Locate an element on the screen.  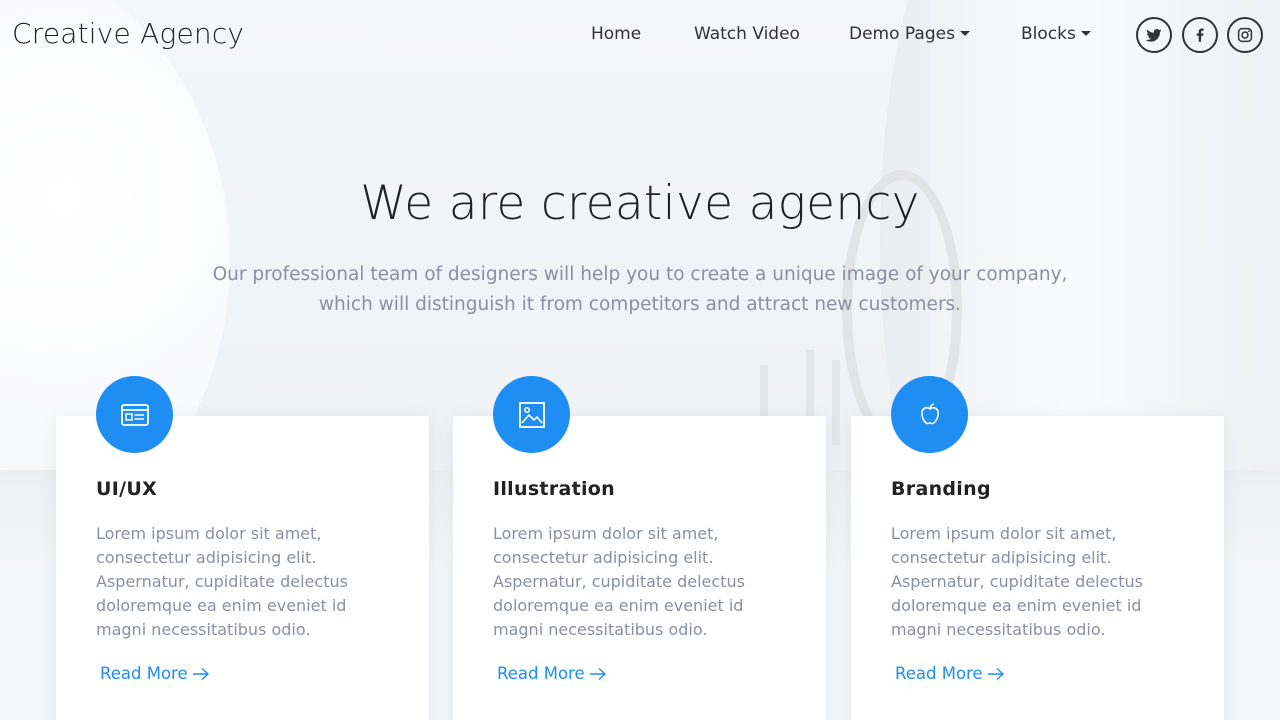
apple-icon is located at coordinates (929, 413).